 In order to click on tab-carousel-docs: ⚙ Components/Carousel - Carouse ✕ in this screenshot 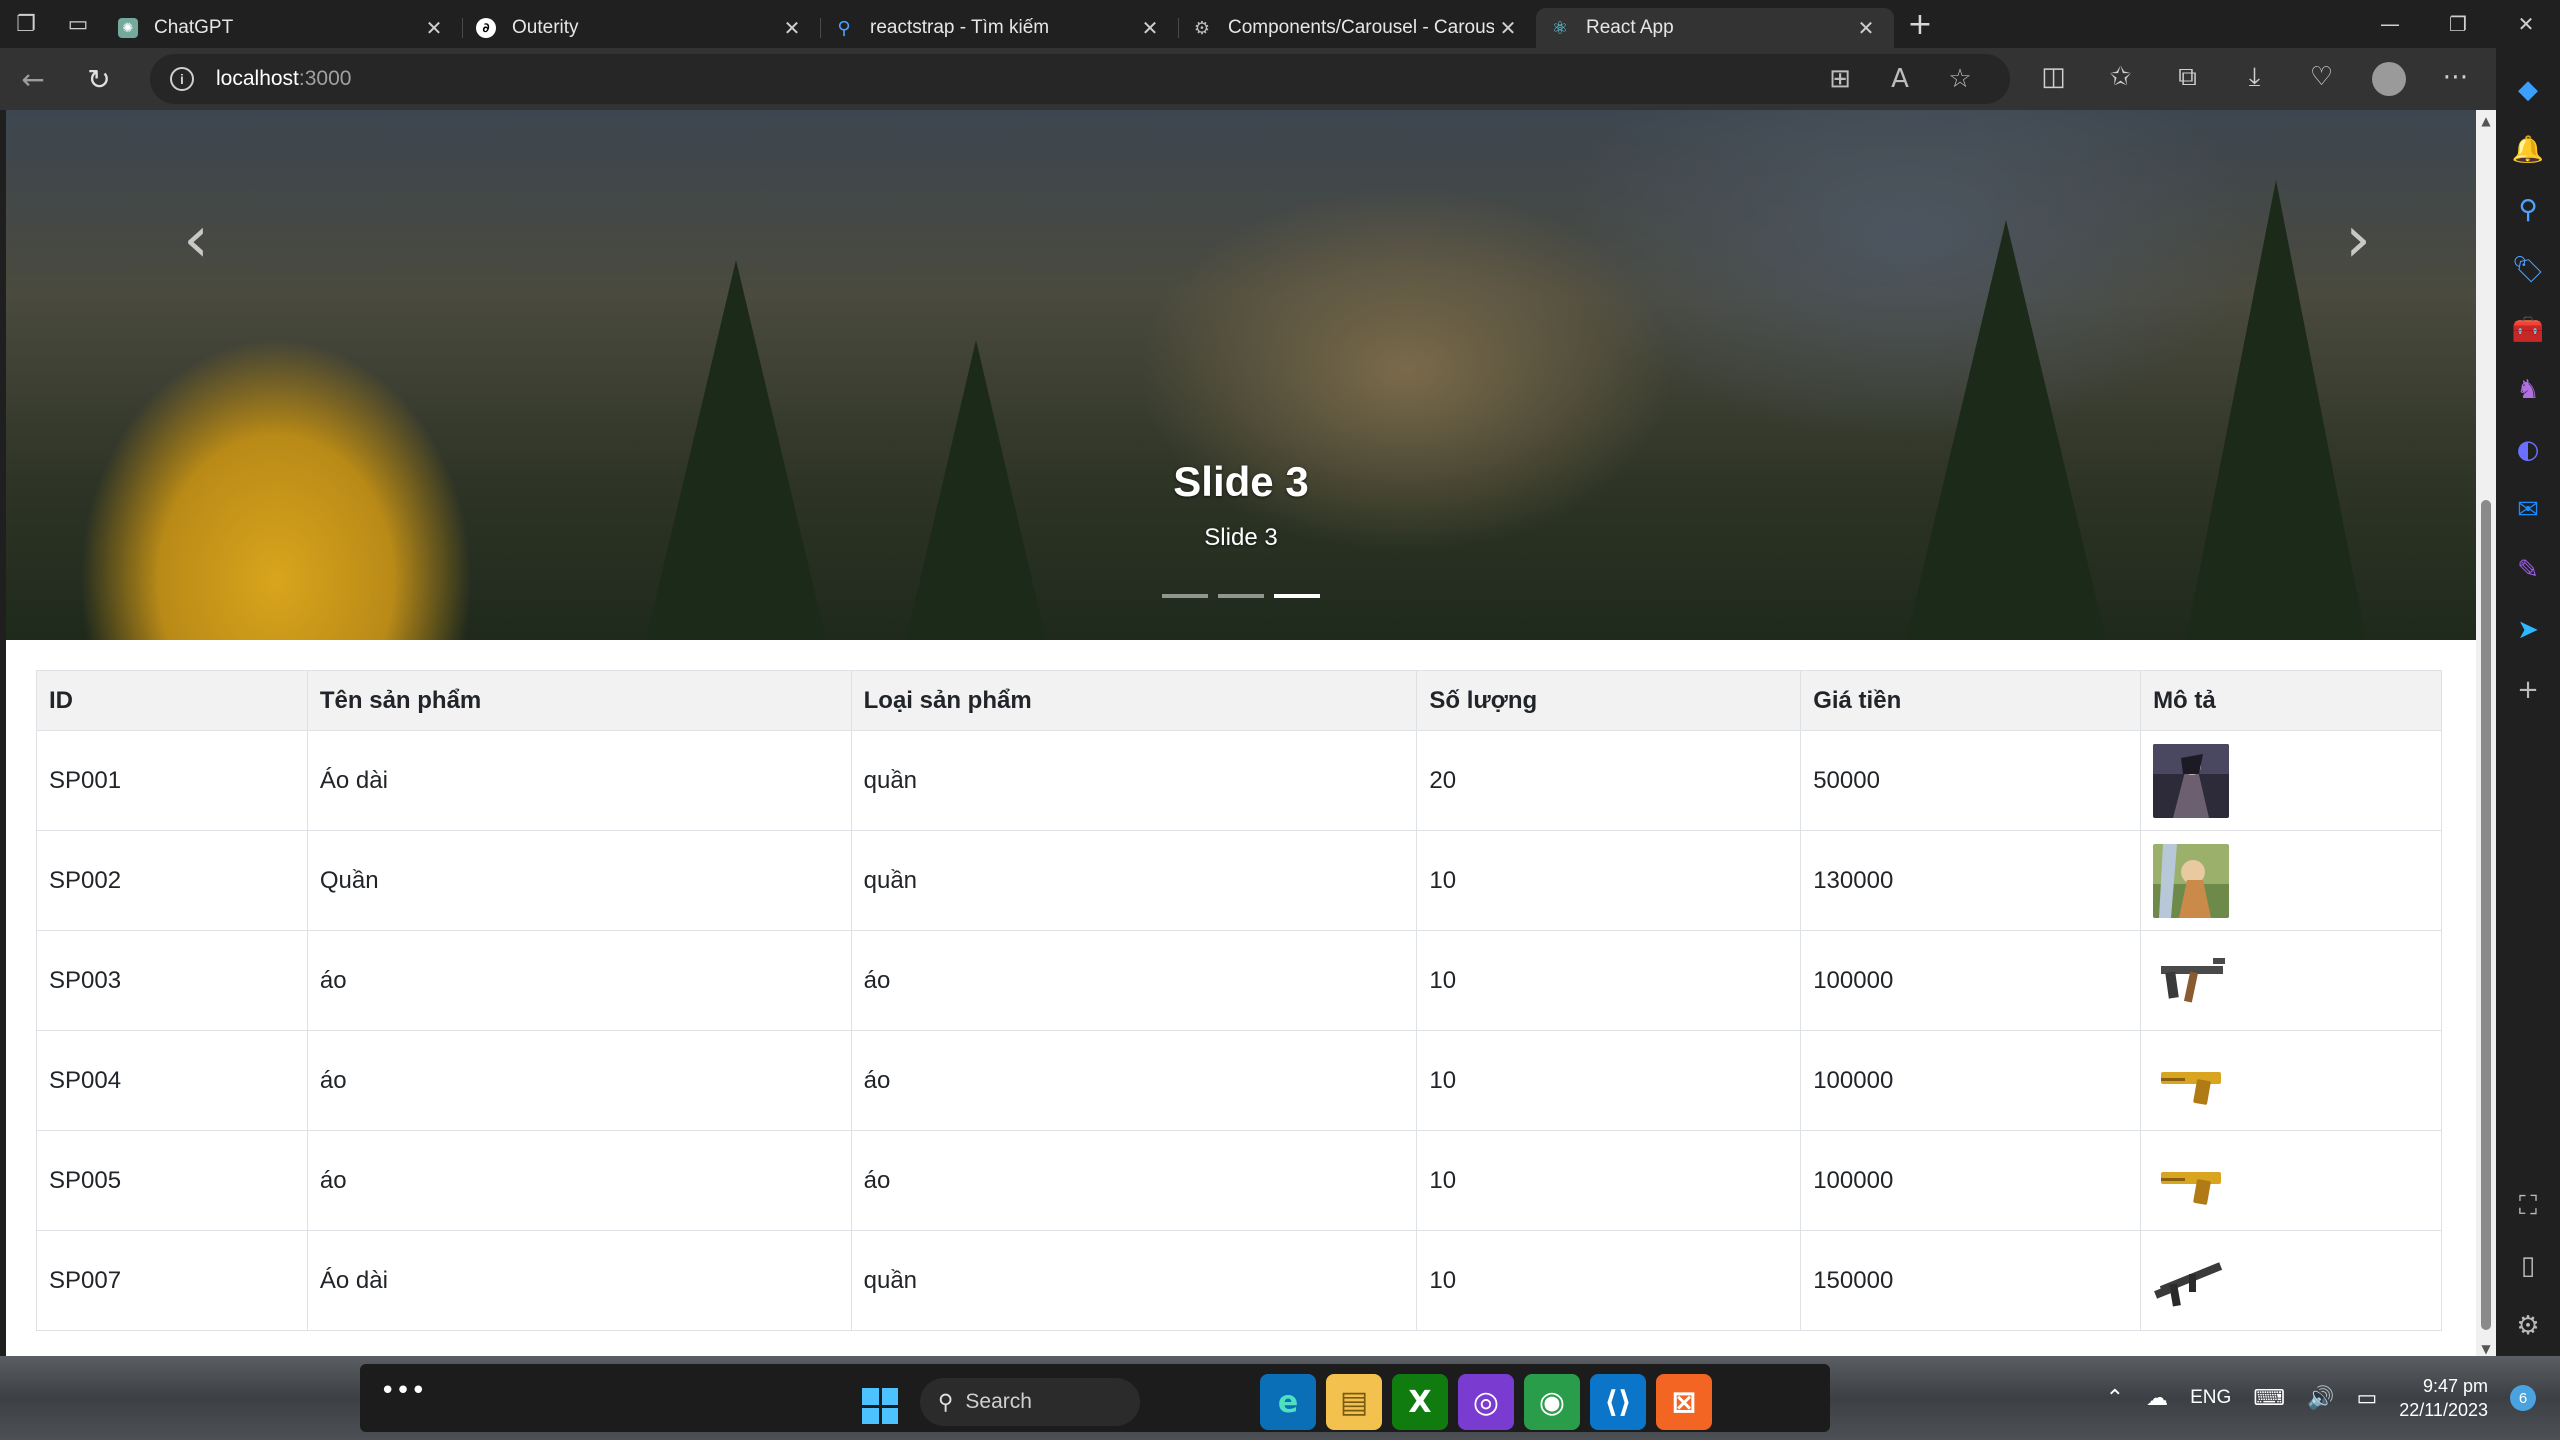, I will do `click(1357, 28)`.